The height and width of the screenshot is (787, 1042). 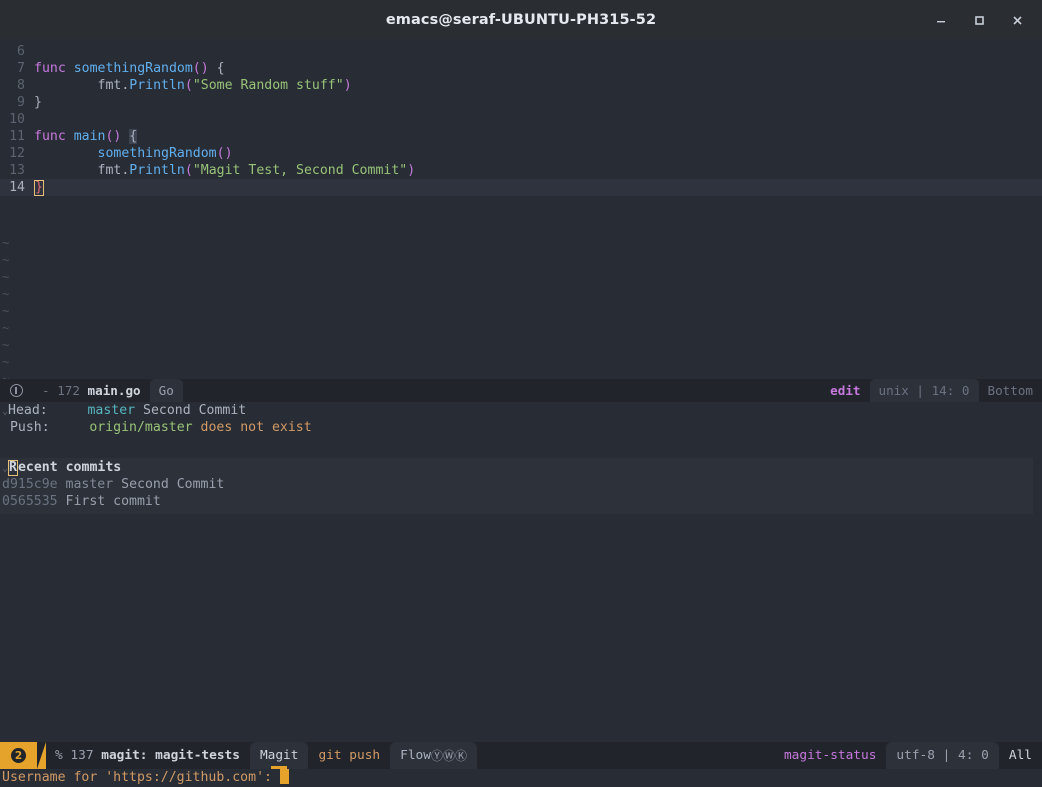 What do you see at coordinates (268, 85) in the screenshot?
I see `code-token: "Some Random stuff"` at bounding box center [268, 85].